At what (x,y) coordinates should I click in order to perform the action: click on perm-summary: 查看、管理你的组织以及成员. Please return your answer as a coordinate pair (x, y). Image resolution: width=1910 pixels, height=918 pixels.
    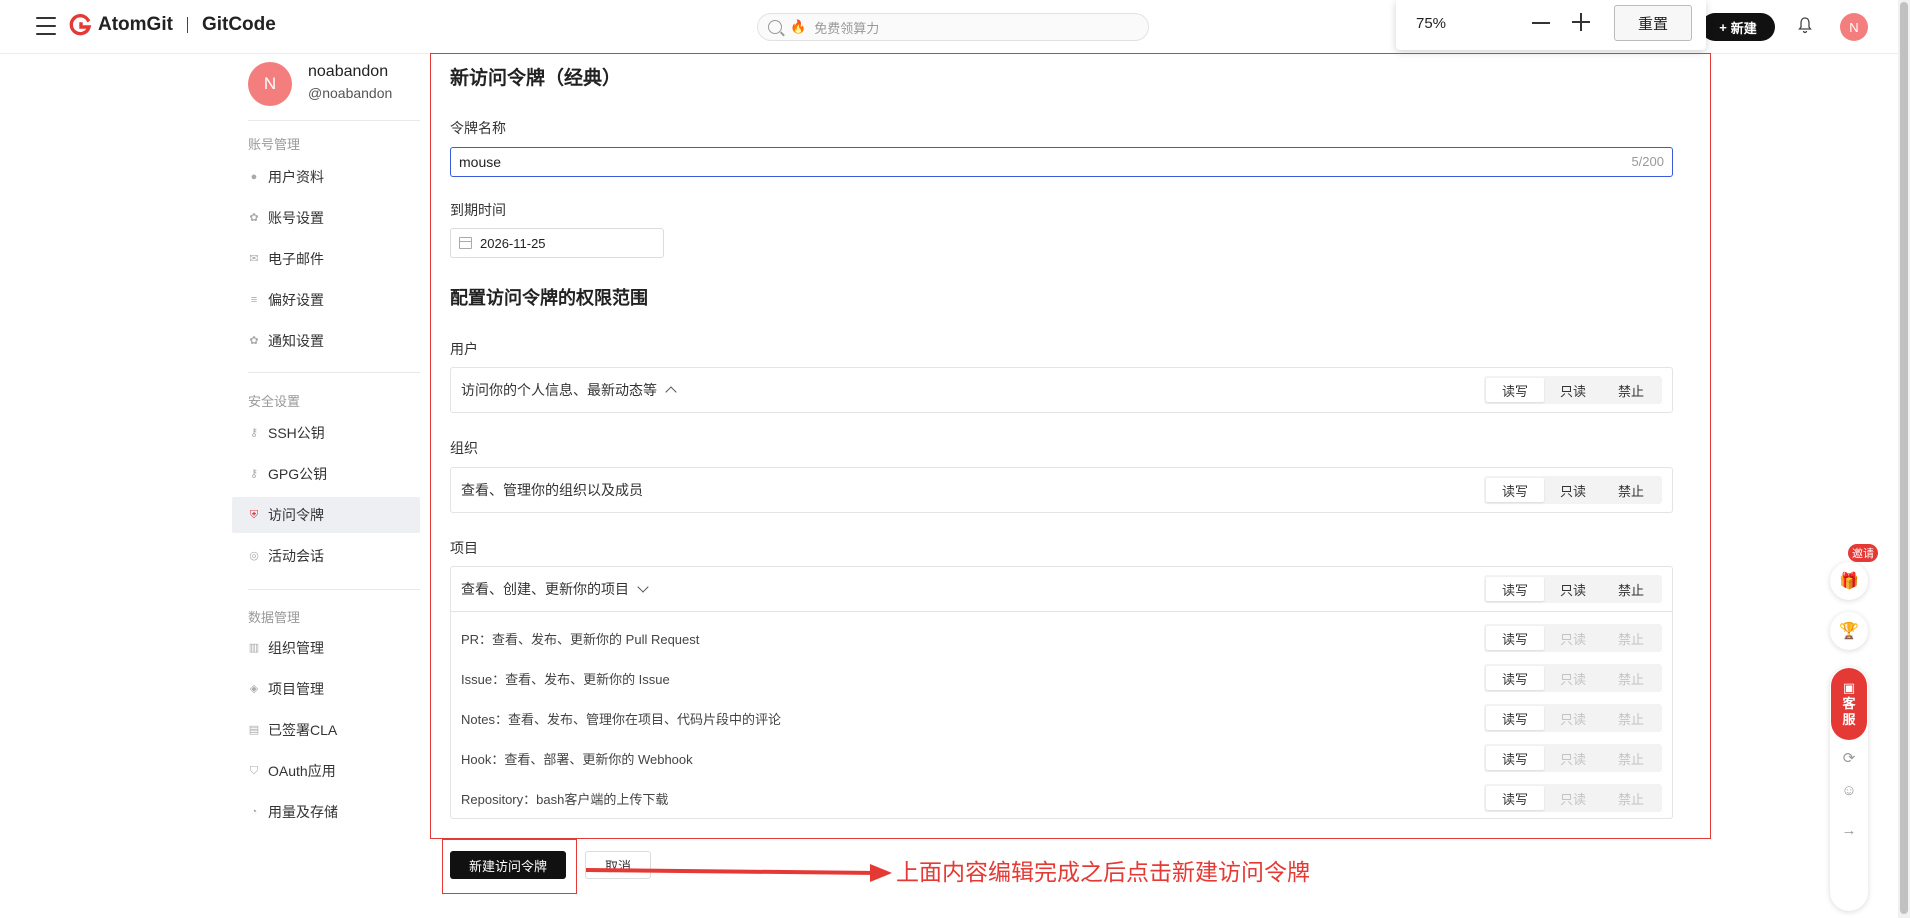
    Looking at the image, I should click on (552, 490).